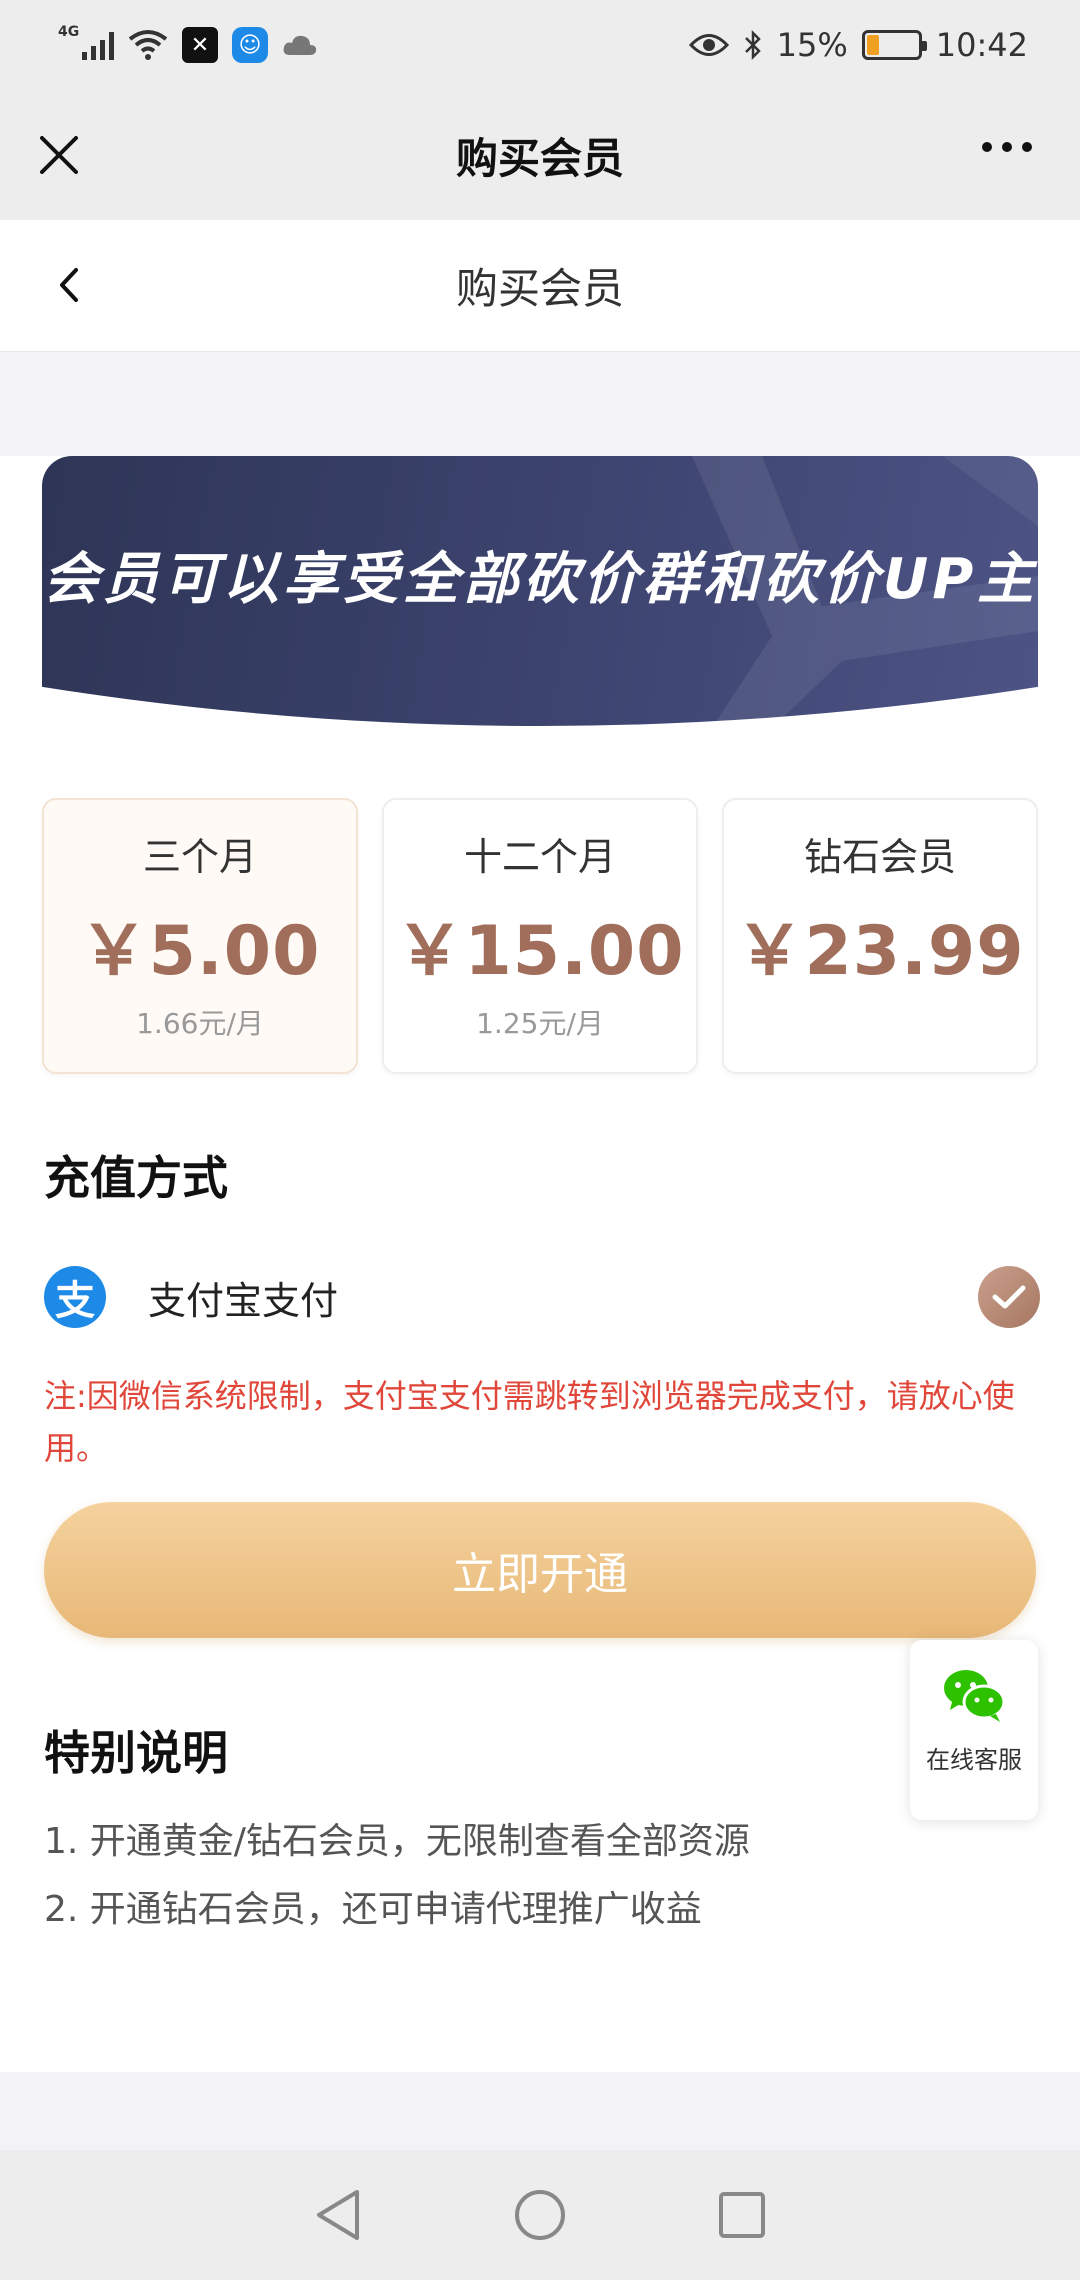 This screenshot has height=2280, width=1080. I want to click on wifi-icon, so click(148, 45).